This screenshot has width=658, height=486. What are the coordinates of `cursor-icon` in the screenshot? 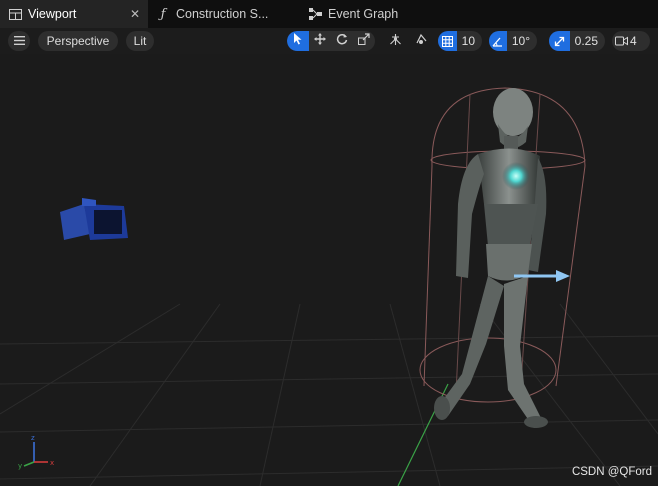 It's located at (298, 41).